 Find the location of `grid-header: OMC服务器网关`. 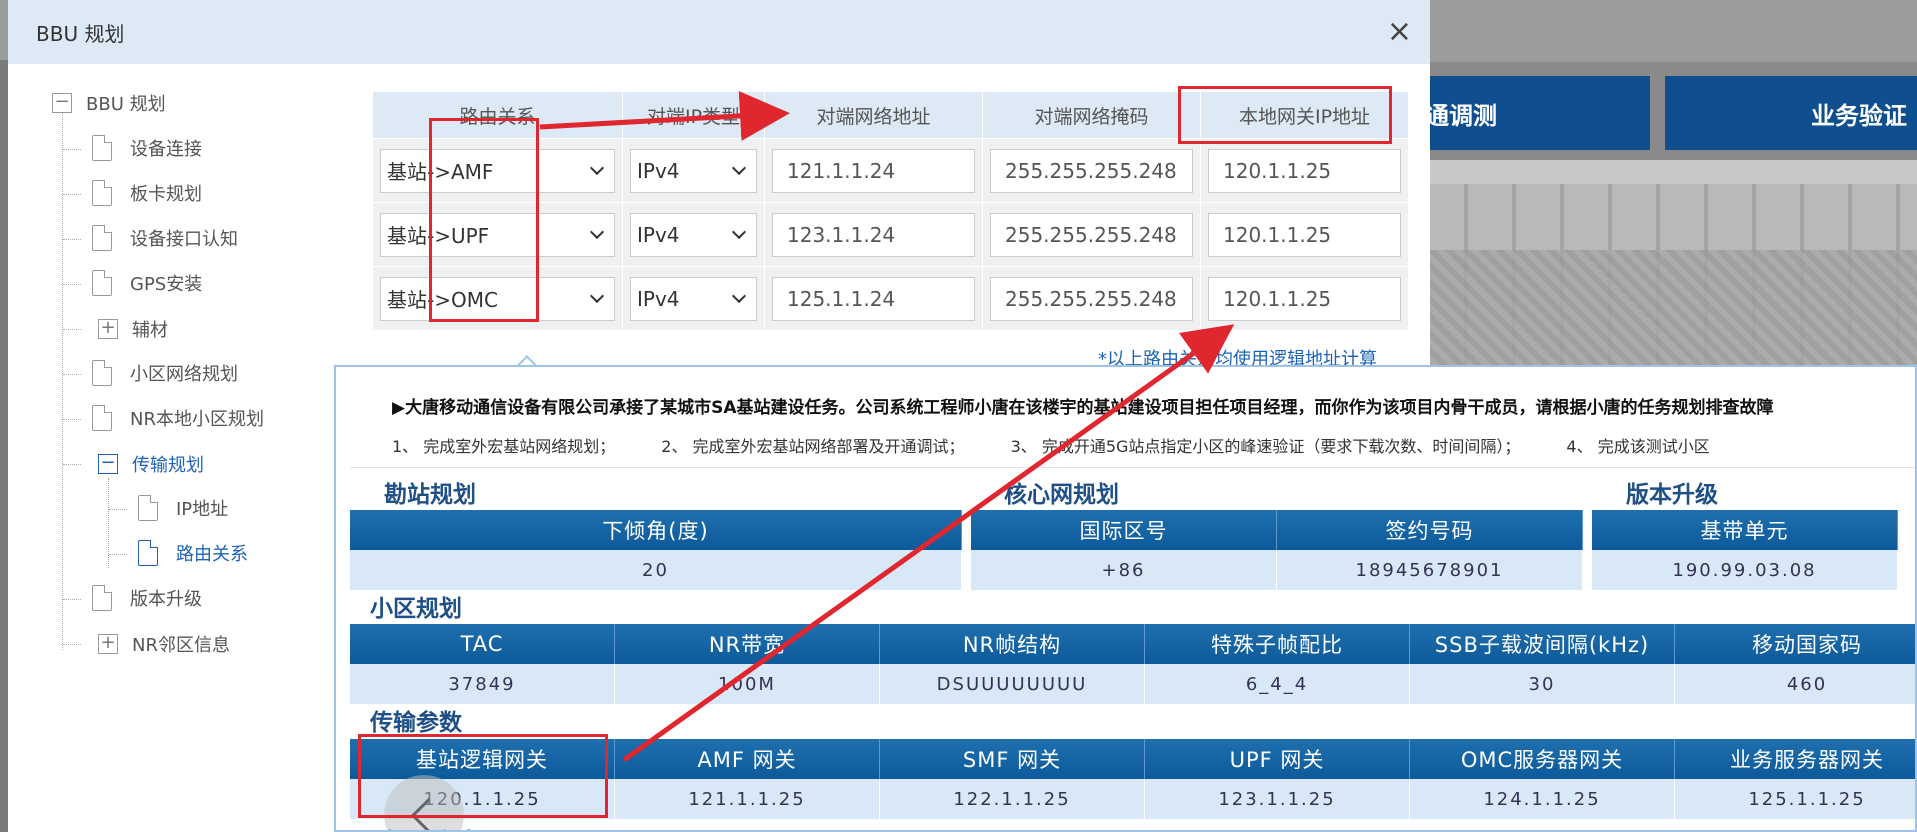

grid-header: OMC服务器网关 is located at coordinates (1542, 759).